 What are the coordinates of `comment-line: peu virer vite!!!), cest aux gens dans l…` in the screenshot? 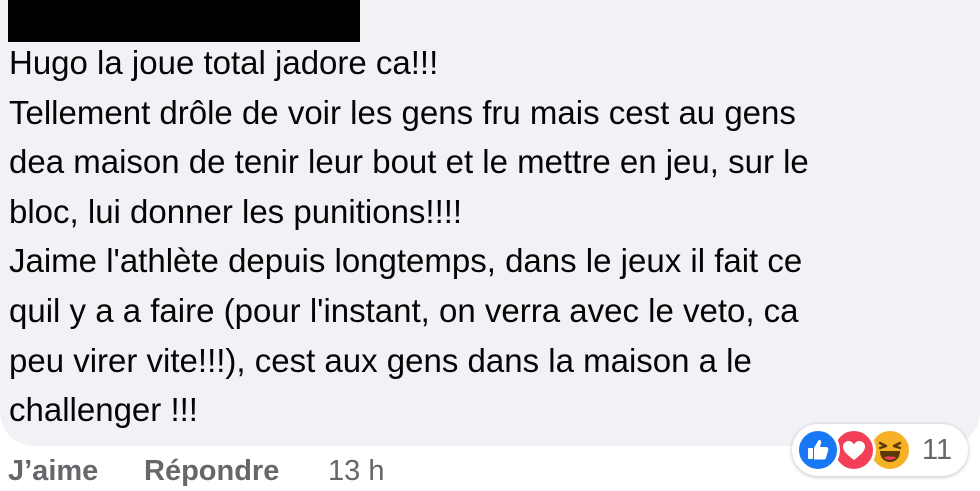 It's located at (380, 360).